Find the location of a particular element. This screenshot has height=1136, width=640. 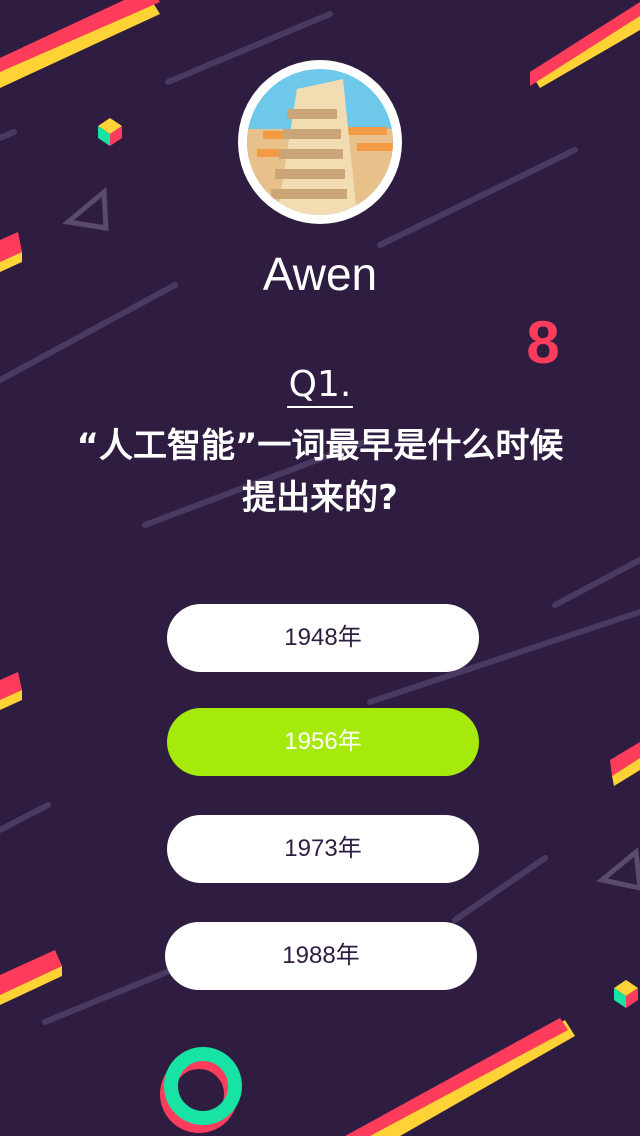

question-number-text: Q1. is located at coordinates (320, 386).